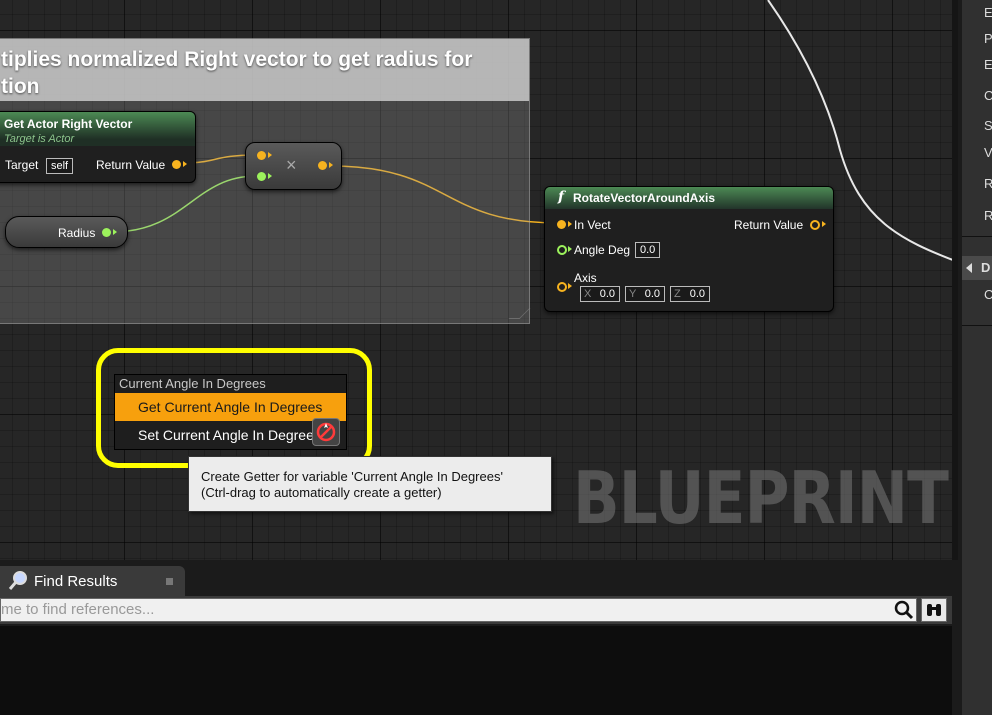 This screenshot has width=992, height=715. I want to click on axis-x-field: X 0.0, so click(600, 294).